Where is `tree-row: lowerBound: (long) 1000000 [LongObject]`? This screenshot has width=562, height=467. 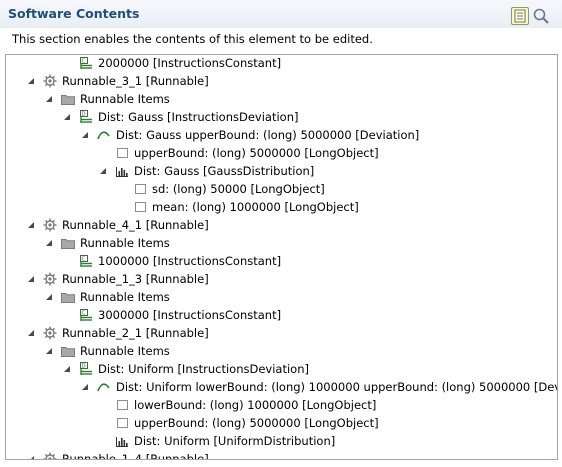 tree-row: lowerBound: (long) 1000000 [LongObject] is located at coordinates (281, 405).